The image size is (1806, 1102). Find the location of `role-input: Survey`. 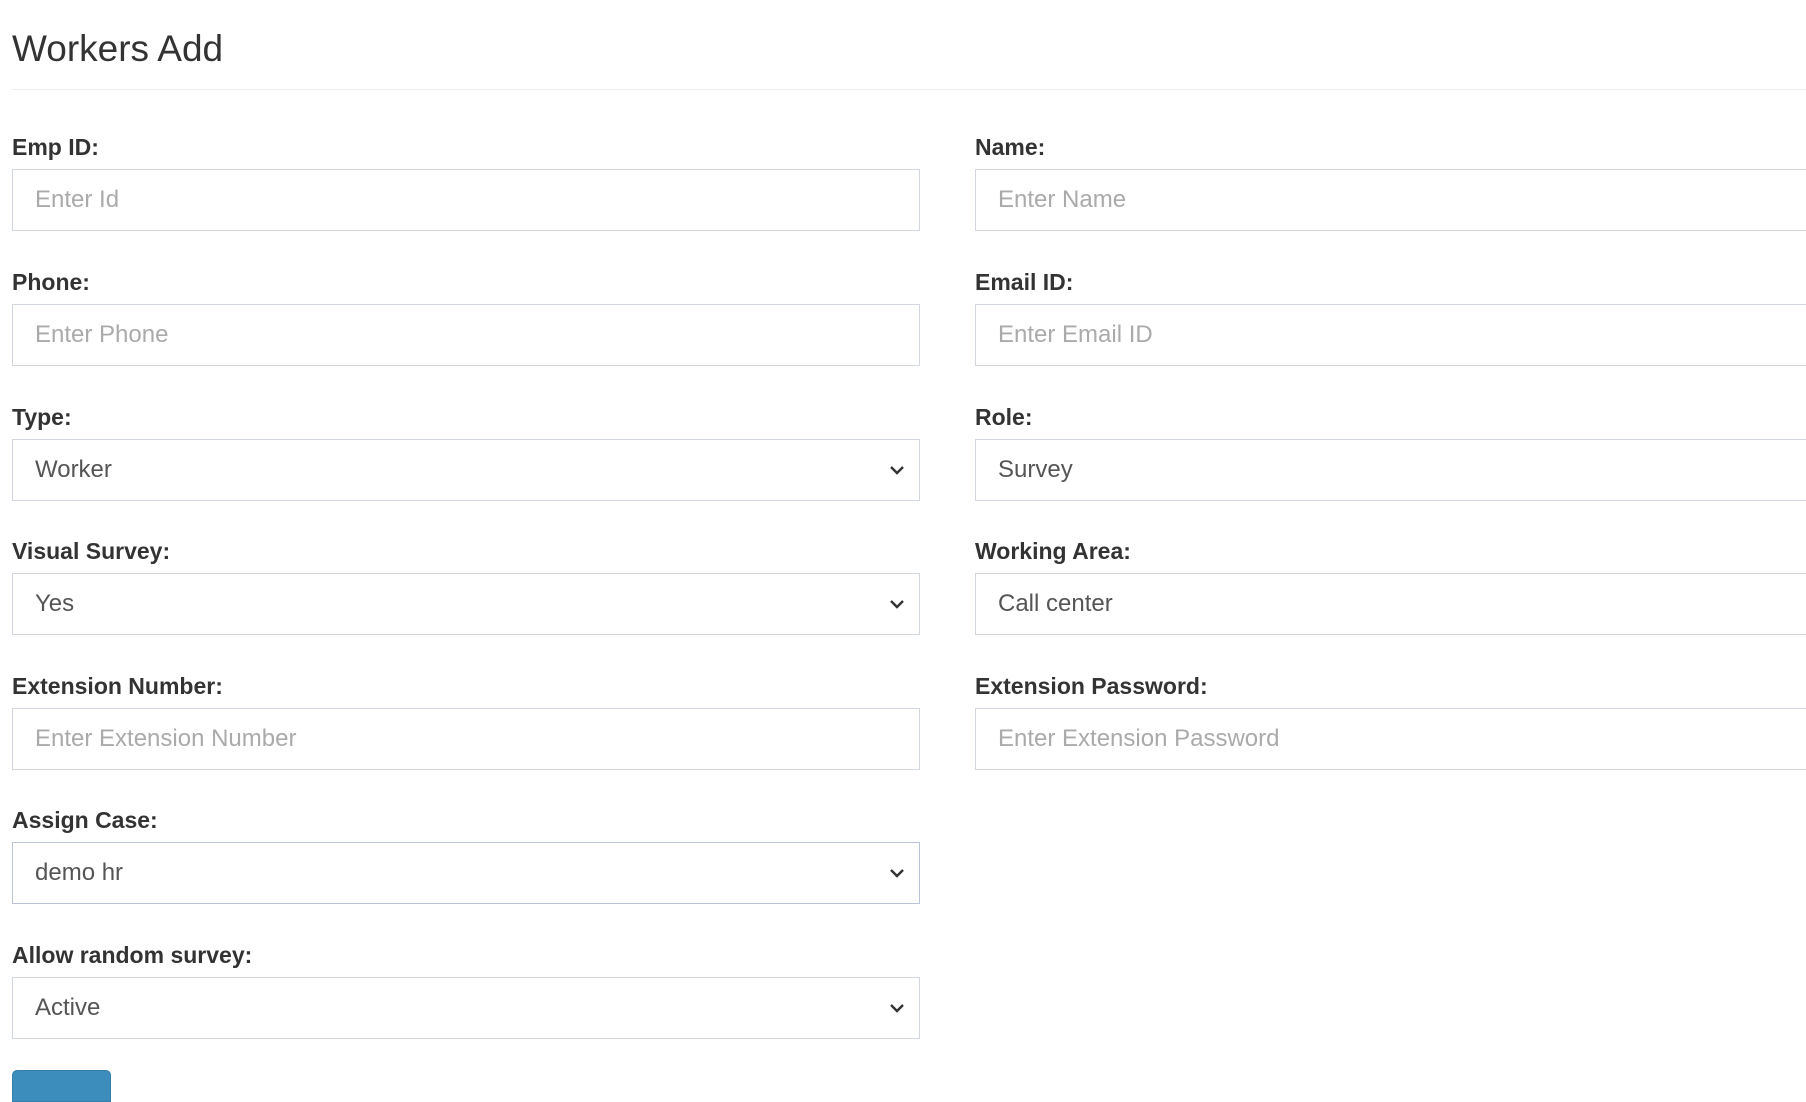

role-input: Survey is located at coordinates (1390, 470).